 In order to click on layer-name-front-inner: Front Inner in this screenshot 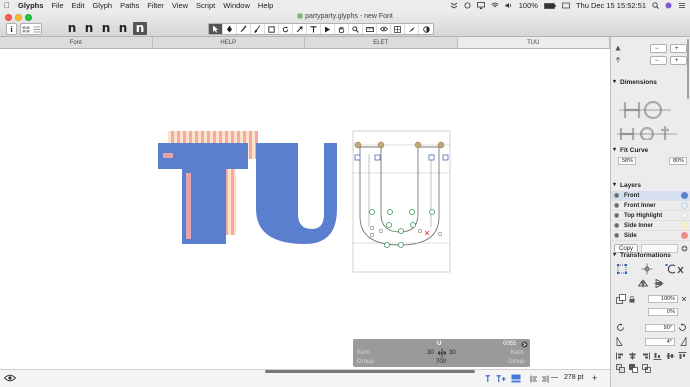, I will do `click(640, 206)`.